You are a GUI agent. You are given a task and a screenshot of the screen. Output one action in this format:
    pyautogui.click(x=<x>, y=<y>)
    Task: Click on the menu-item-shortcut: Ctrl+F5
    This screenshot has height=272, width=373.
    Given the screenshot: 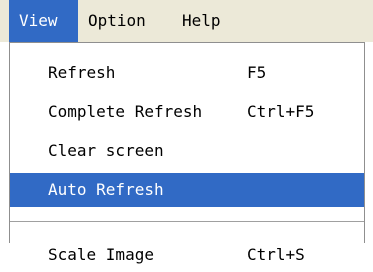 What is the action you would take?
    pyautogui.click(x=281, y=111)
    